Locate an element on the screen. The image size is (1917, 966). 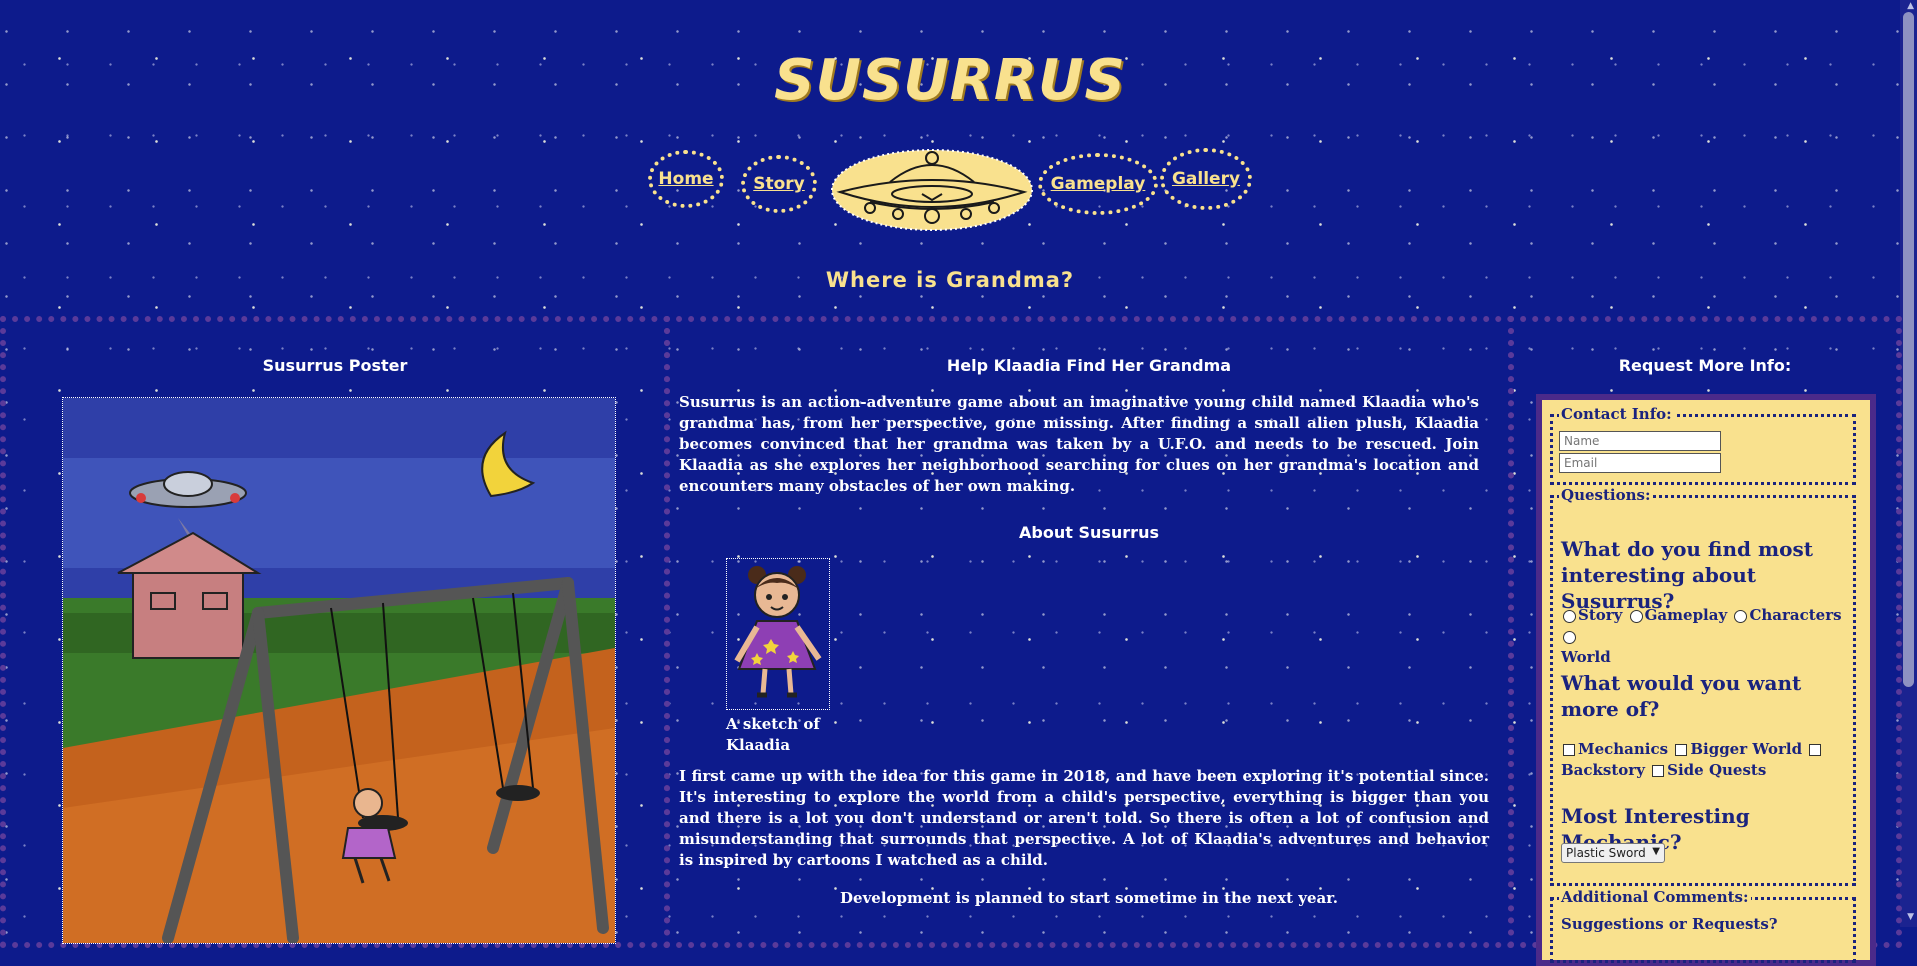
klaadia-sketch-image is located at coordinates (778, 634).